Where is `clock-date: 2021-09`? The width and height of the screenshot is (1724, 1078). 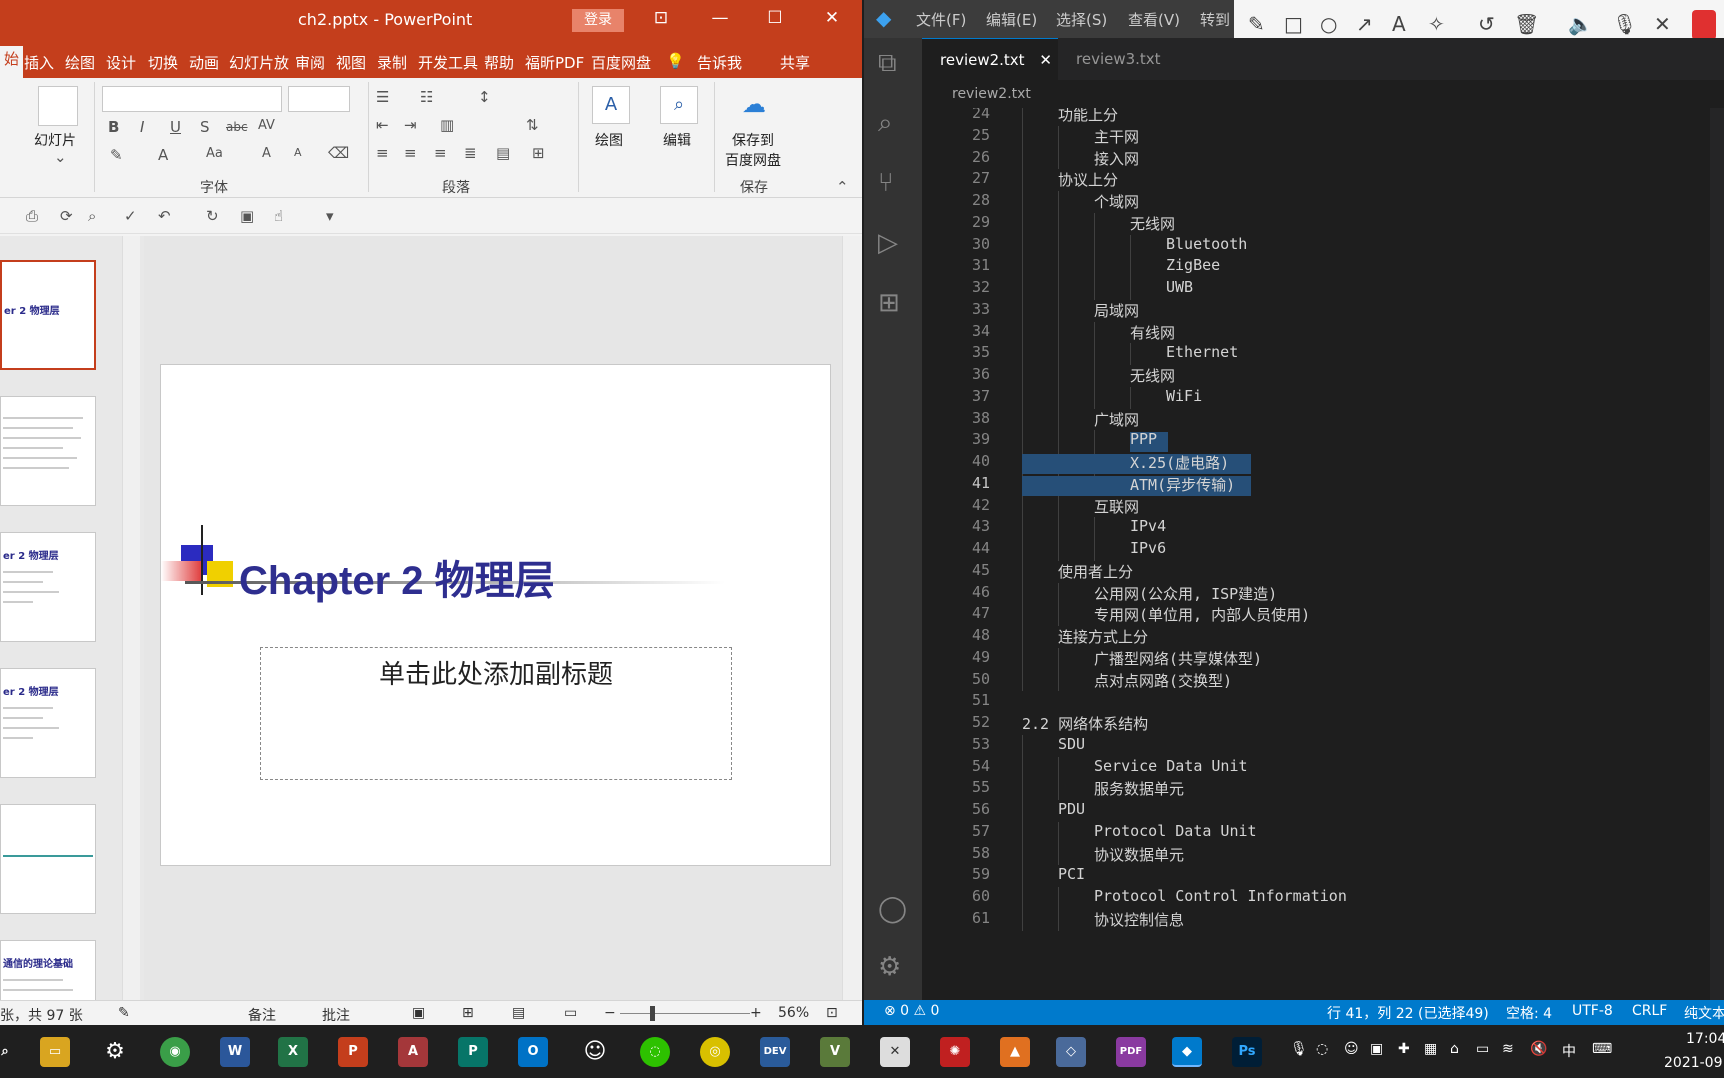 clock-date: 2021-09 is located at coordinates (1693, 1063).